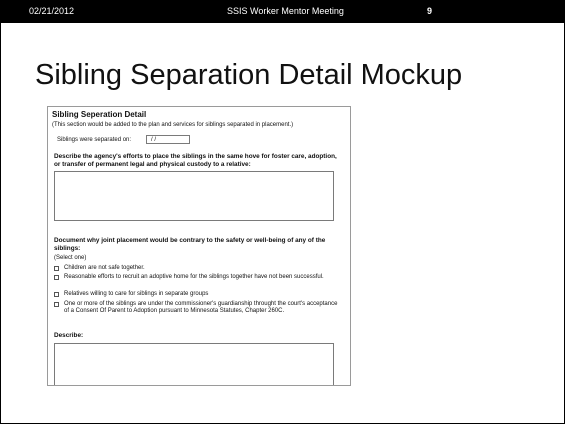 The width and height of the screenshot is (565, 424). Describe the element at coordinates (249, 75) in the screenshot. I see `slide-title: Sibling Separation Detail Mockup` at that location.